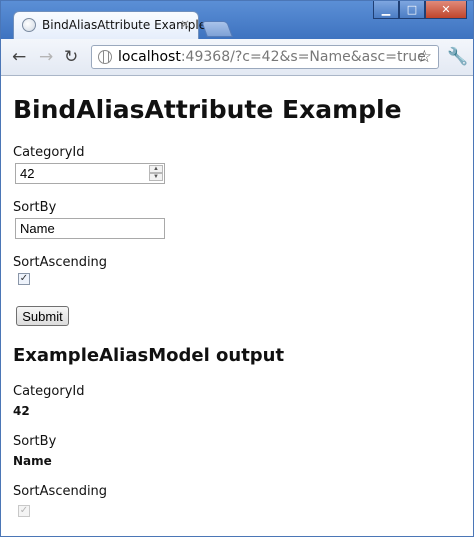  What do you see at coordinates (386, 10) in the screenshot?
I see `minimize-icon: ▁` at bounding box center [386, 10].